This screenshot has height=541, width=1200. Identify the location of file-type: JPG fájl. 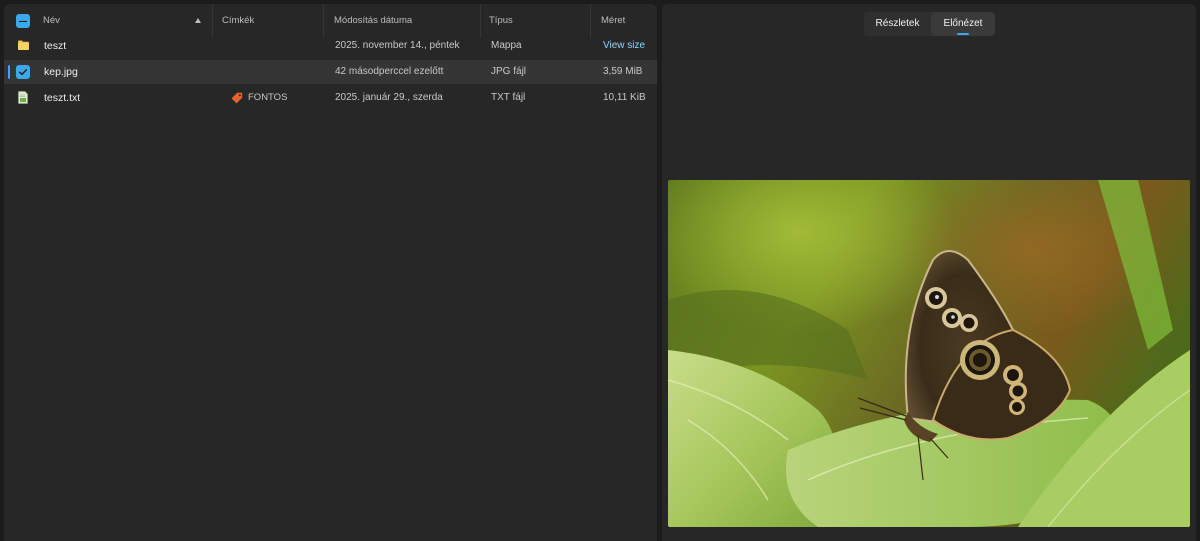
(509, 71).